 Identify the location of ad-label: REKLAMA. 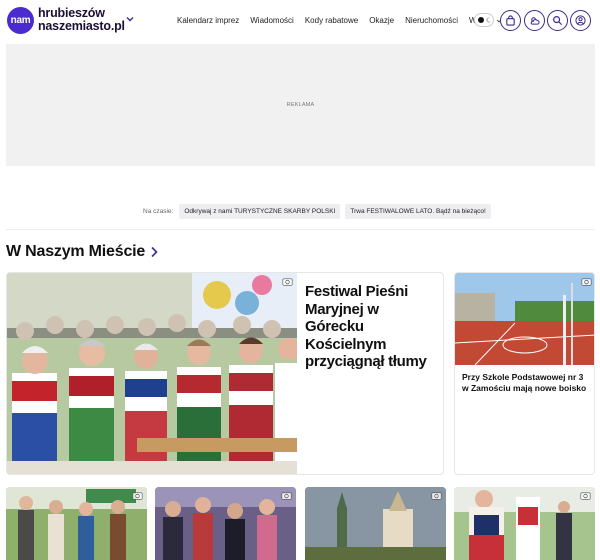
(300, 105).